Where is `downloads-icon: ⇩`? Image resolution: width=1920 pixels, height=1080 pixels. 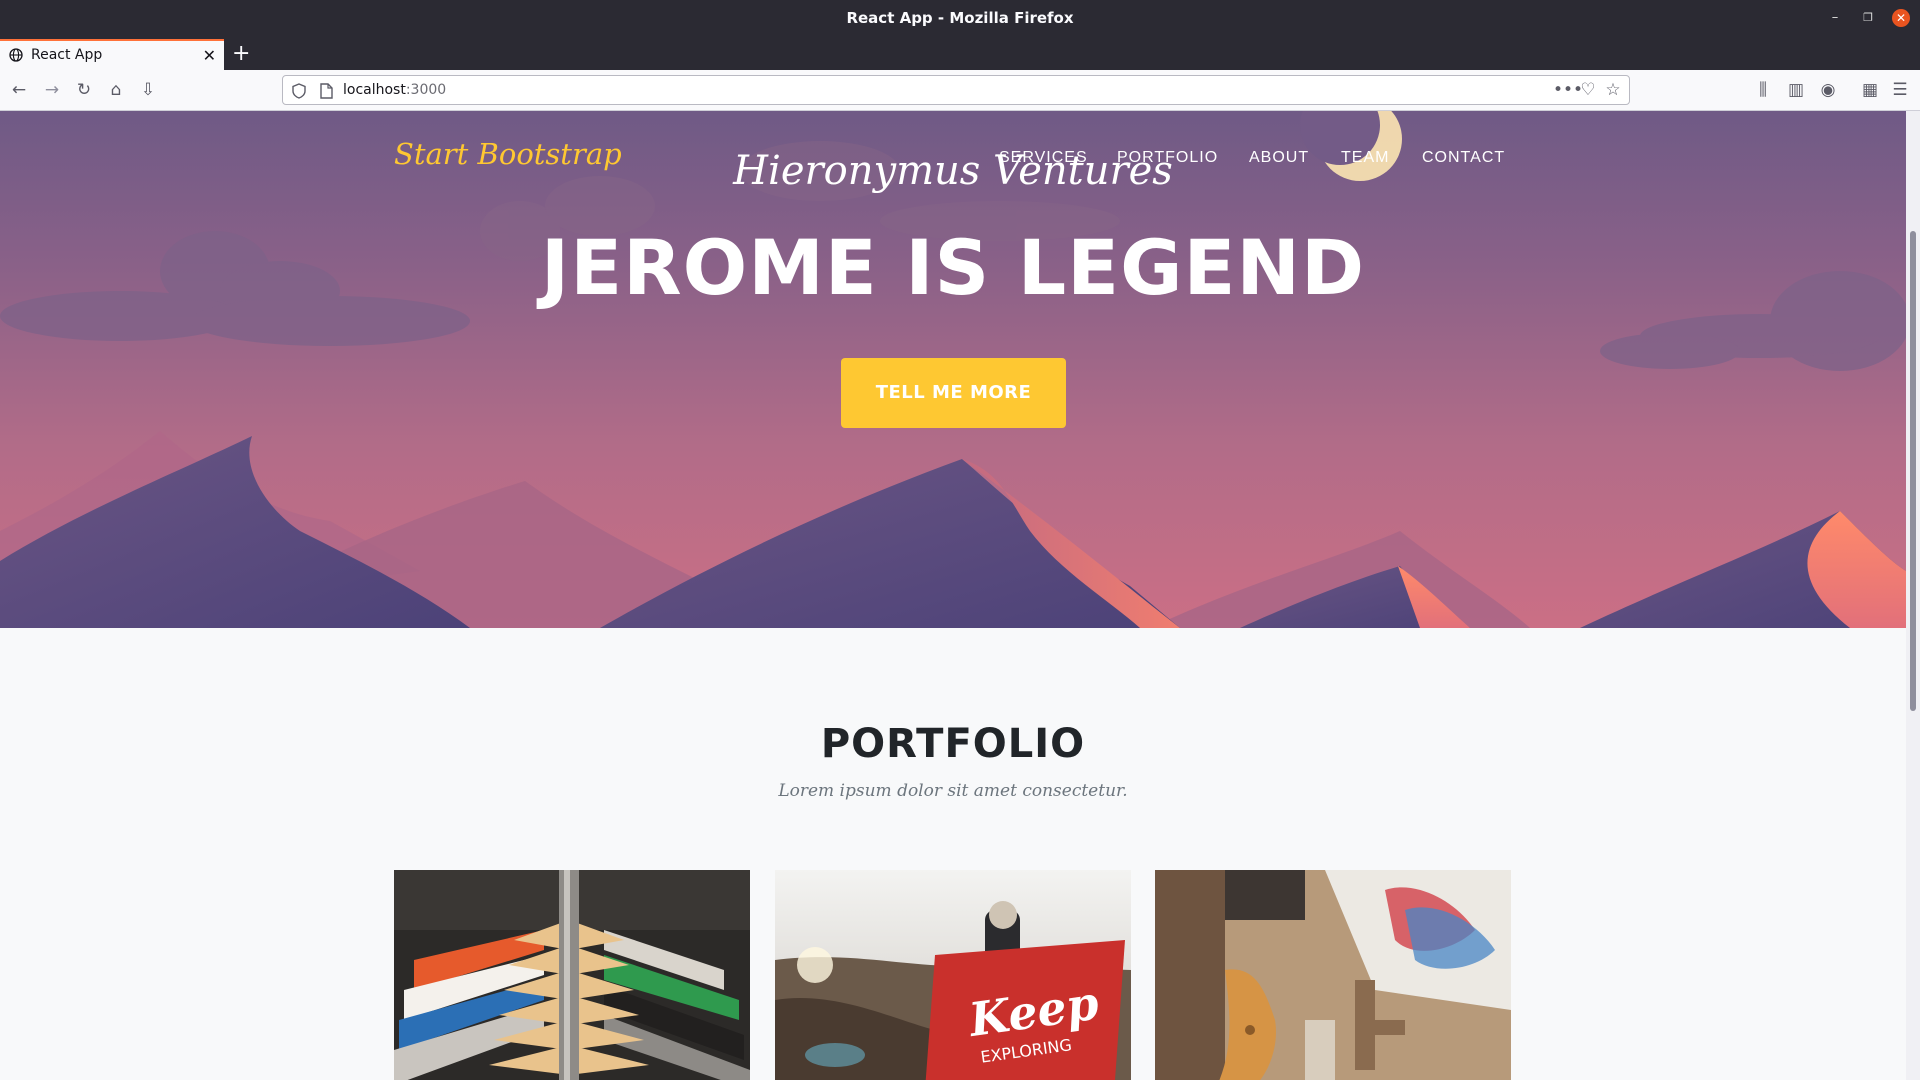
downloads-icon: ⇩ is located at coordinates (148, 90).